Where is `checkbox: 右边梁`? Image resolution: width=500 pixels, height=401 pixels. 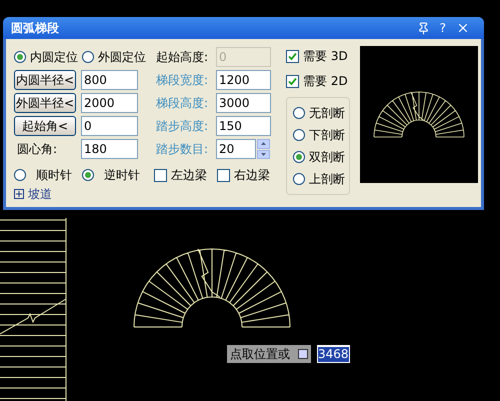
checkbox: 右边梁 is located at coordinates (248, 175).